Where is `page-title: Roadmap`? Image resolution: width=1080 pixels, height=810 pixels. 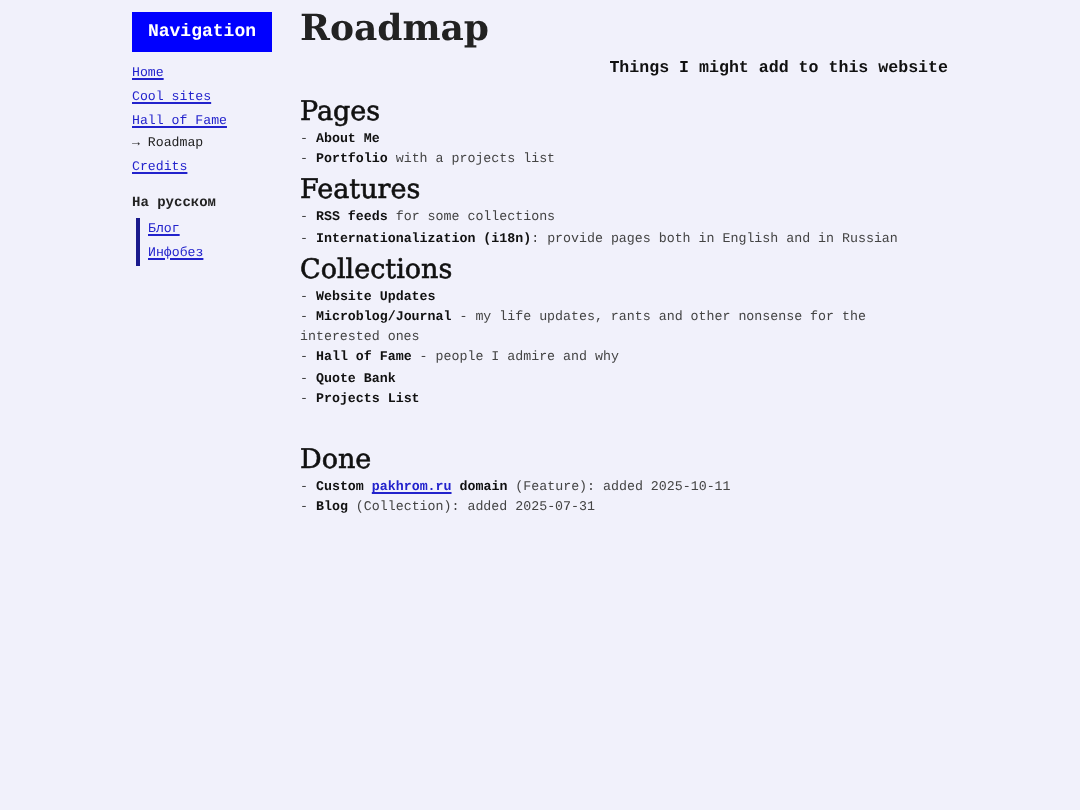 page-title: Roadmap is located at coordinates (396, 30).